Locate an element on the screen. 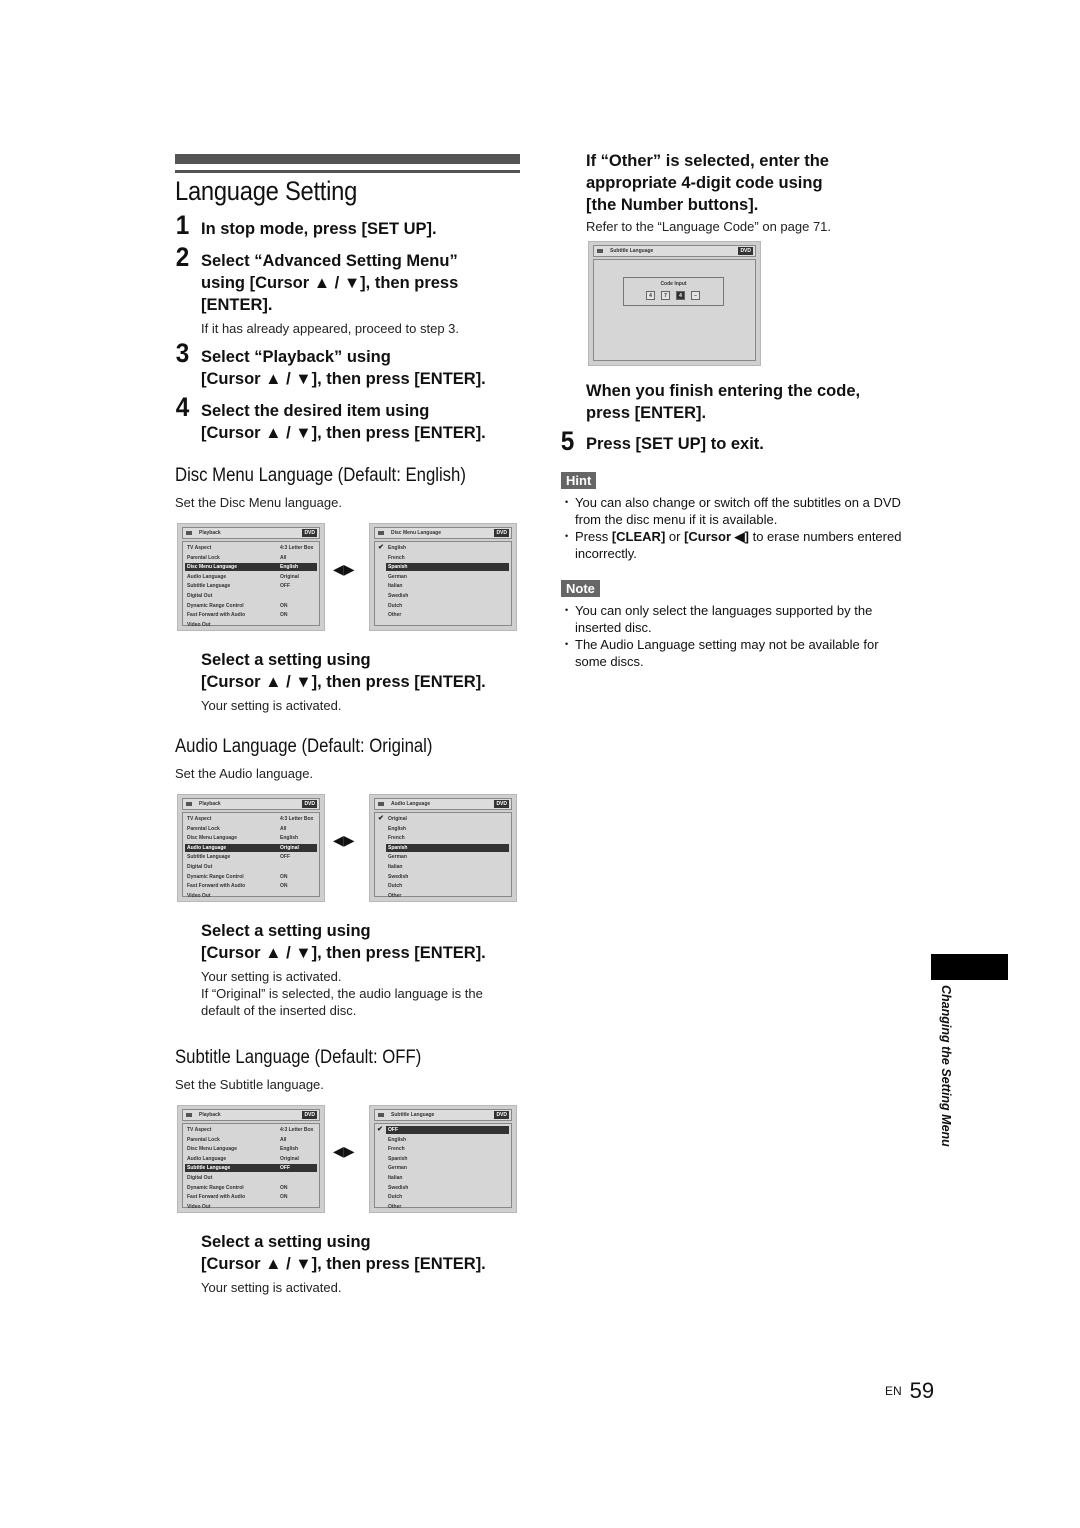  language-option-label: Italian is located at coordinates (395, 1178).